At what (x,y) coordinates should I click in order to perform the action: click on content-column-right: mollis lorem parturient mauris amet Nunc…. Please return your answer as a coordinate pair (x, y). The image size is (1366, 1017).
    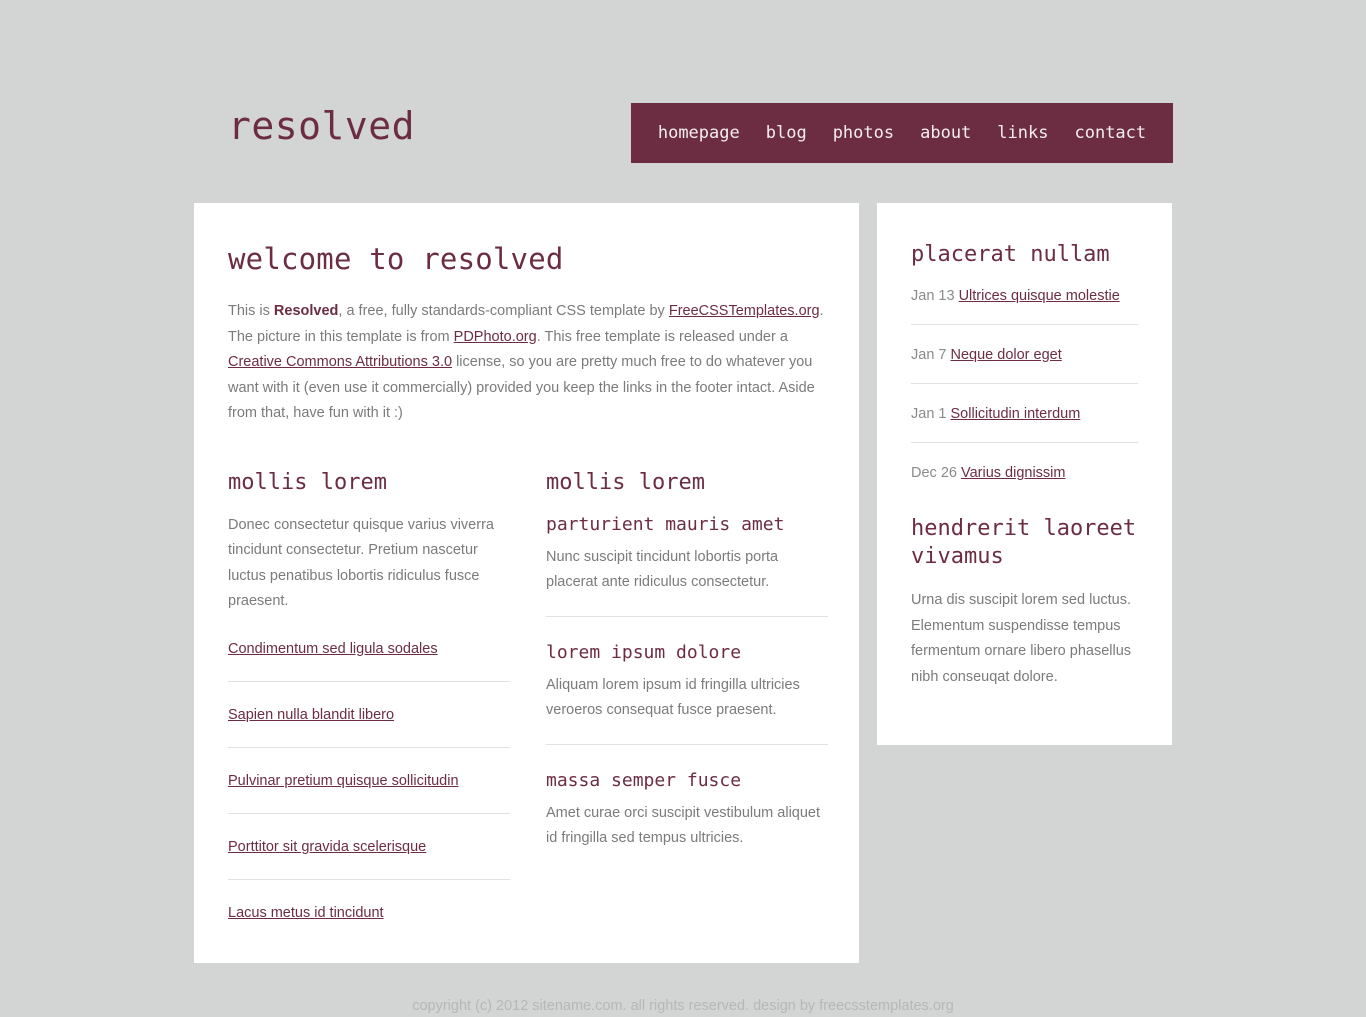
    Looking at the image, I should click on (687, 696).